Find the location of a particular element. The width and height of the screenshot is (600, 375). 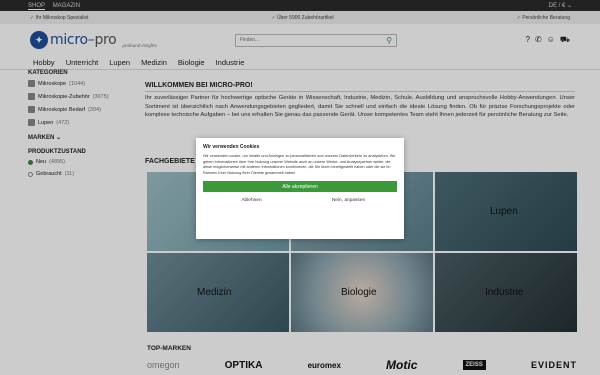

cookie-secondary-actions: Ablehnen Nein, anpassen is located at coordinates (300, 200).